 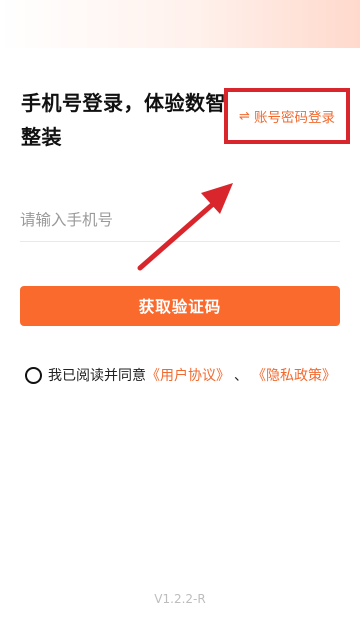 I want to click on agreement-prefix: 我已阅读并同意, so click(x=97, y=376).